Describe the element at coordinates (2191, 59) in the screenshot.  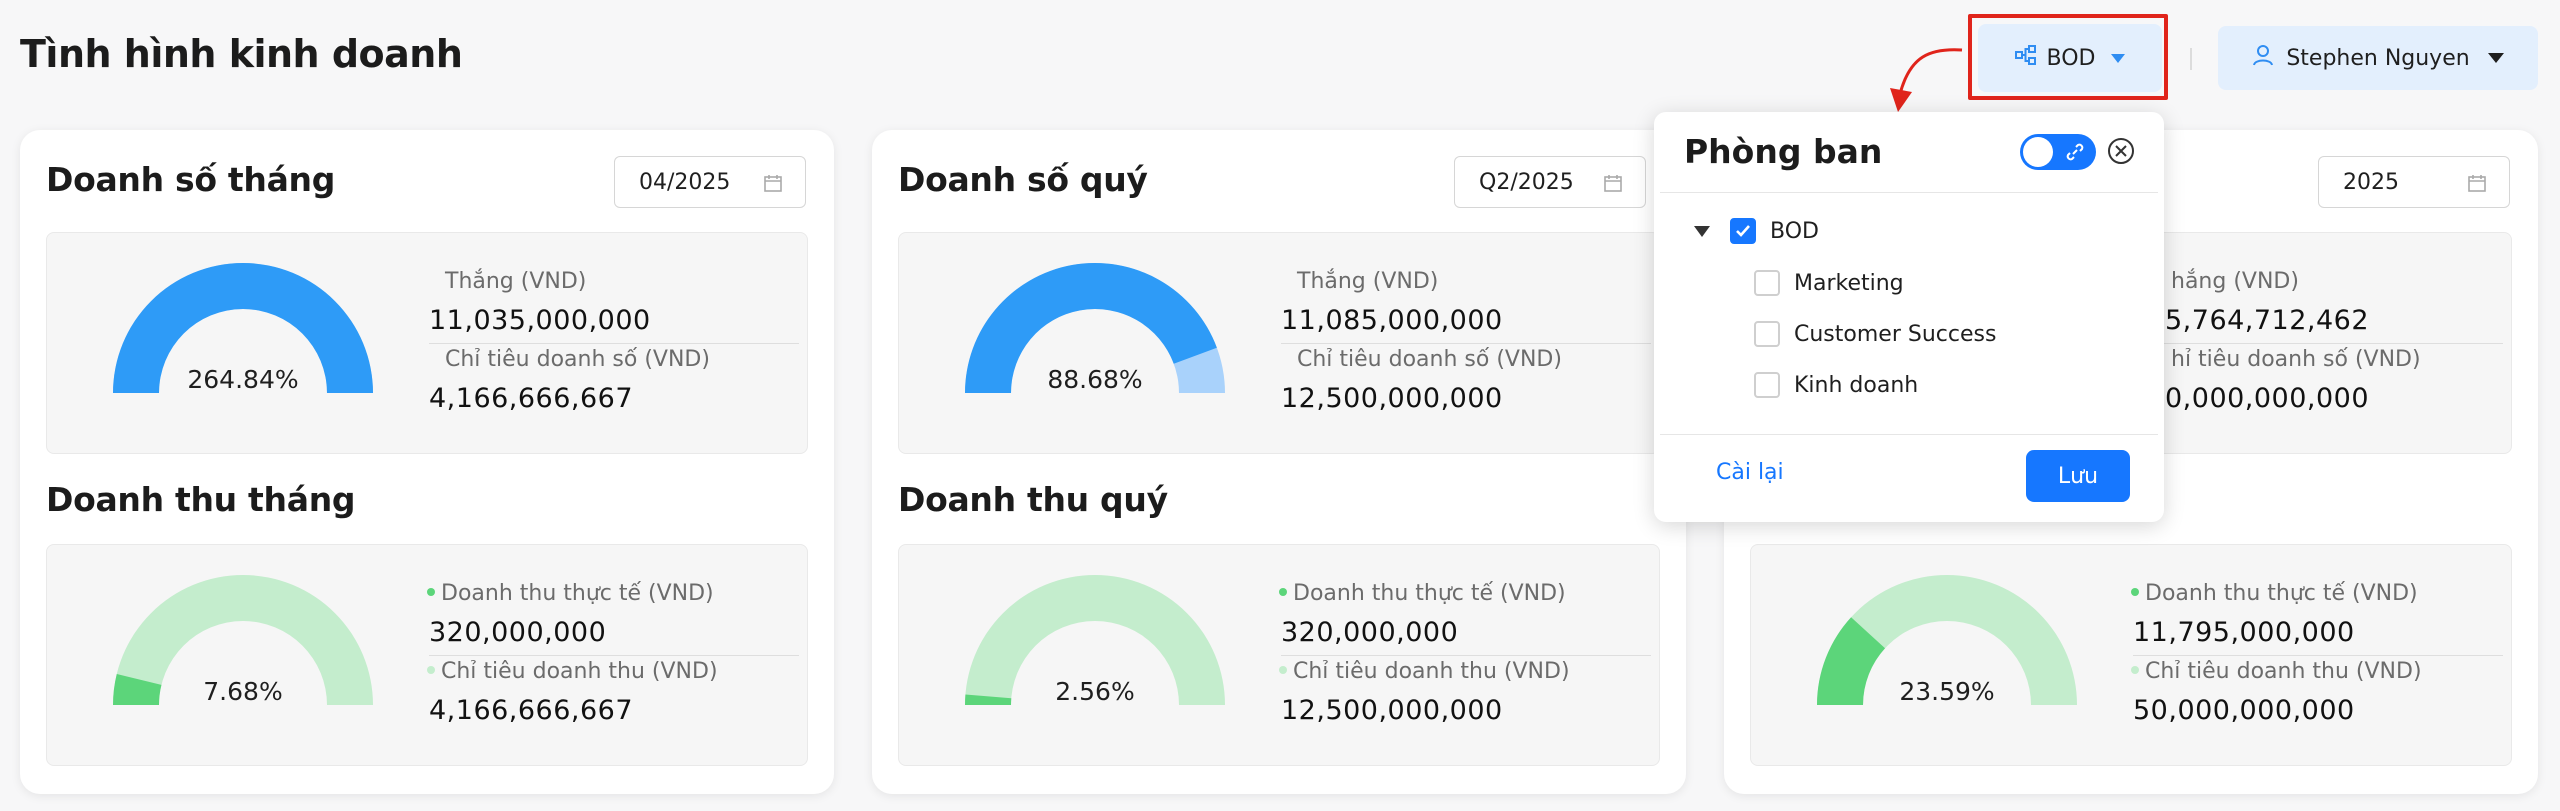
I see `header-divider` at that location.